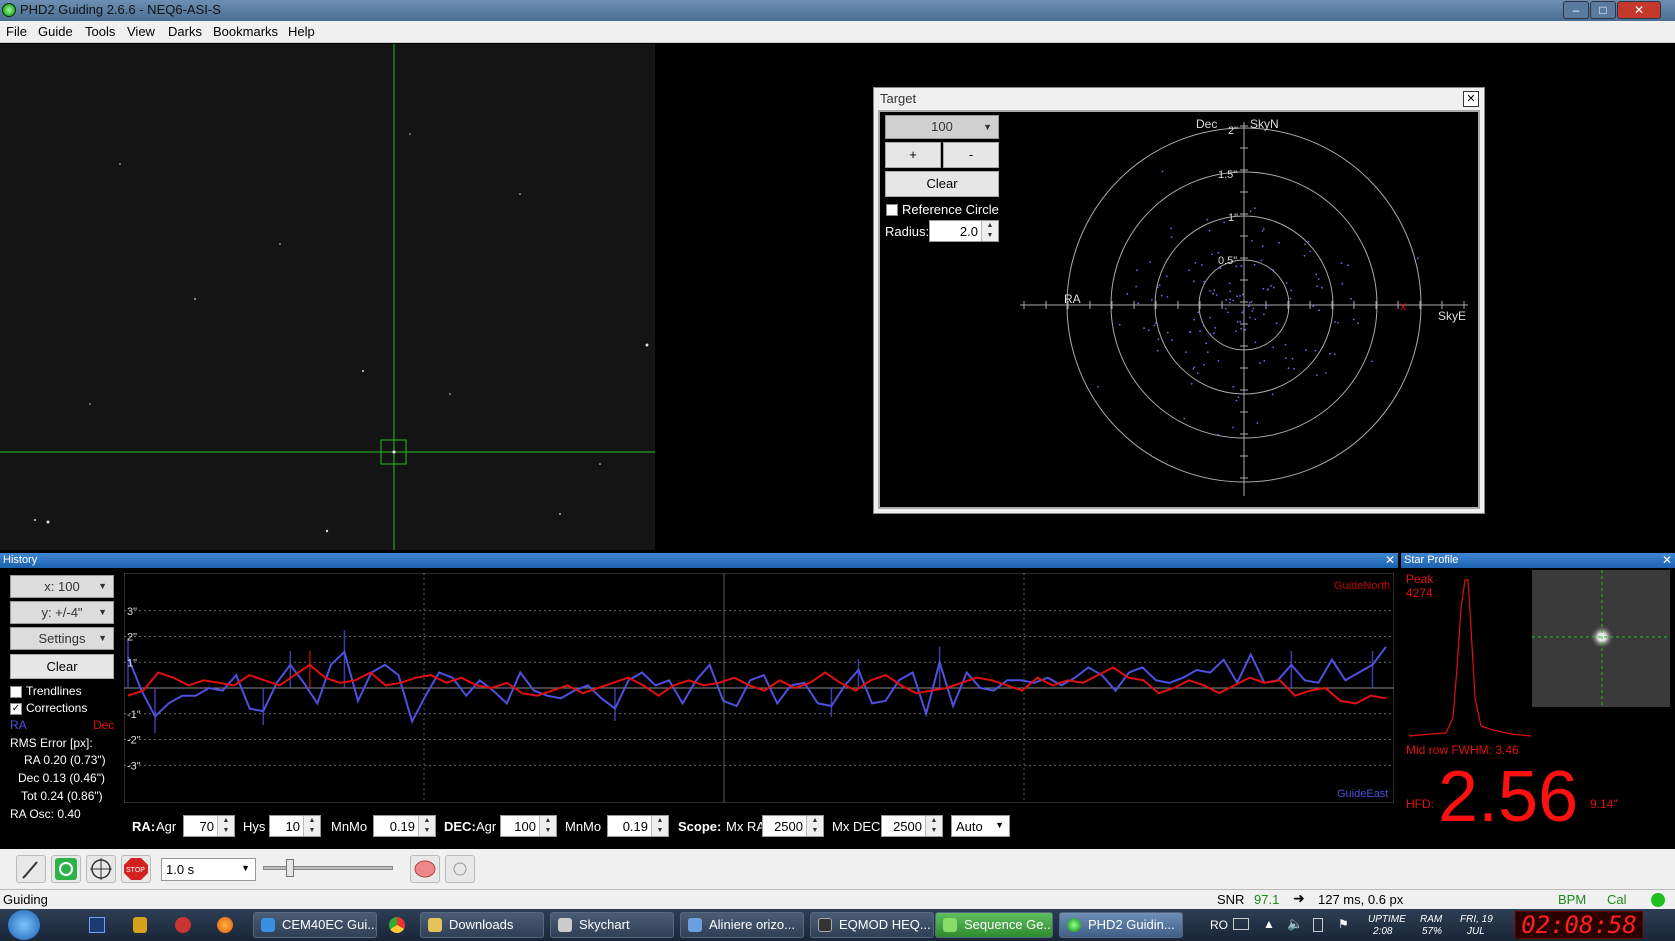 The height and width of the screenshot is (941, 1675). Describe the element at coordinates (1295, 924) in the screenshot. I see `volume-icon: 🔈` at that location.